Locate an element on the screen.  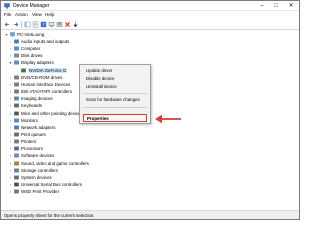
scan-hardware-icon is located at coordinates (51, 24).